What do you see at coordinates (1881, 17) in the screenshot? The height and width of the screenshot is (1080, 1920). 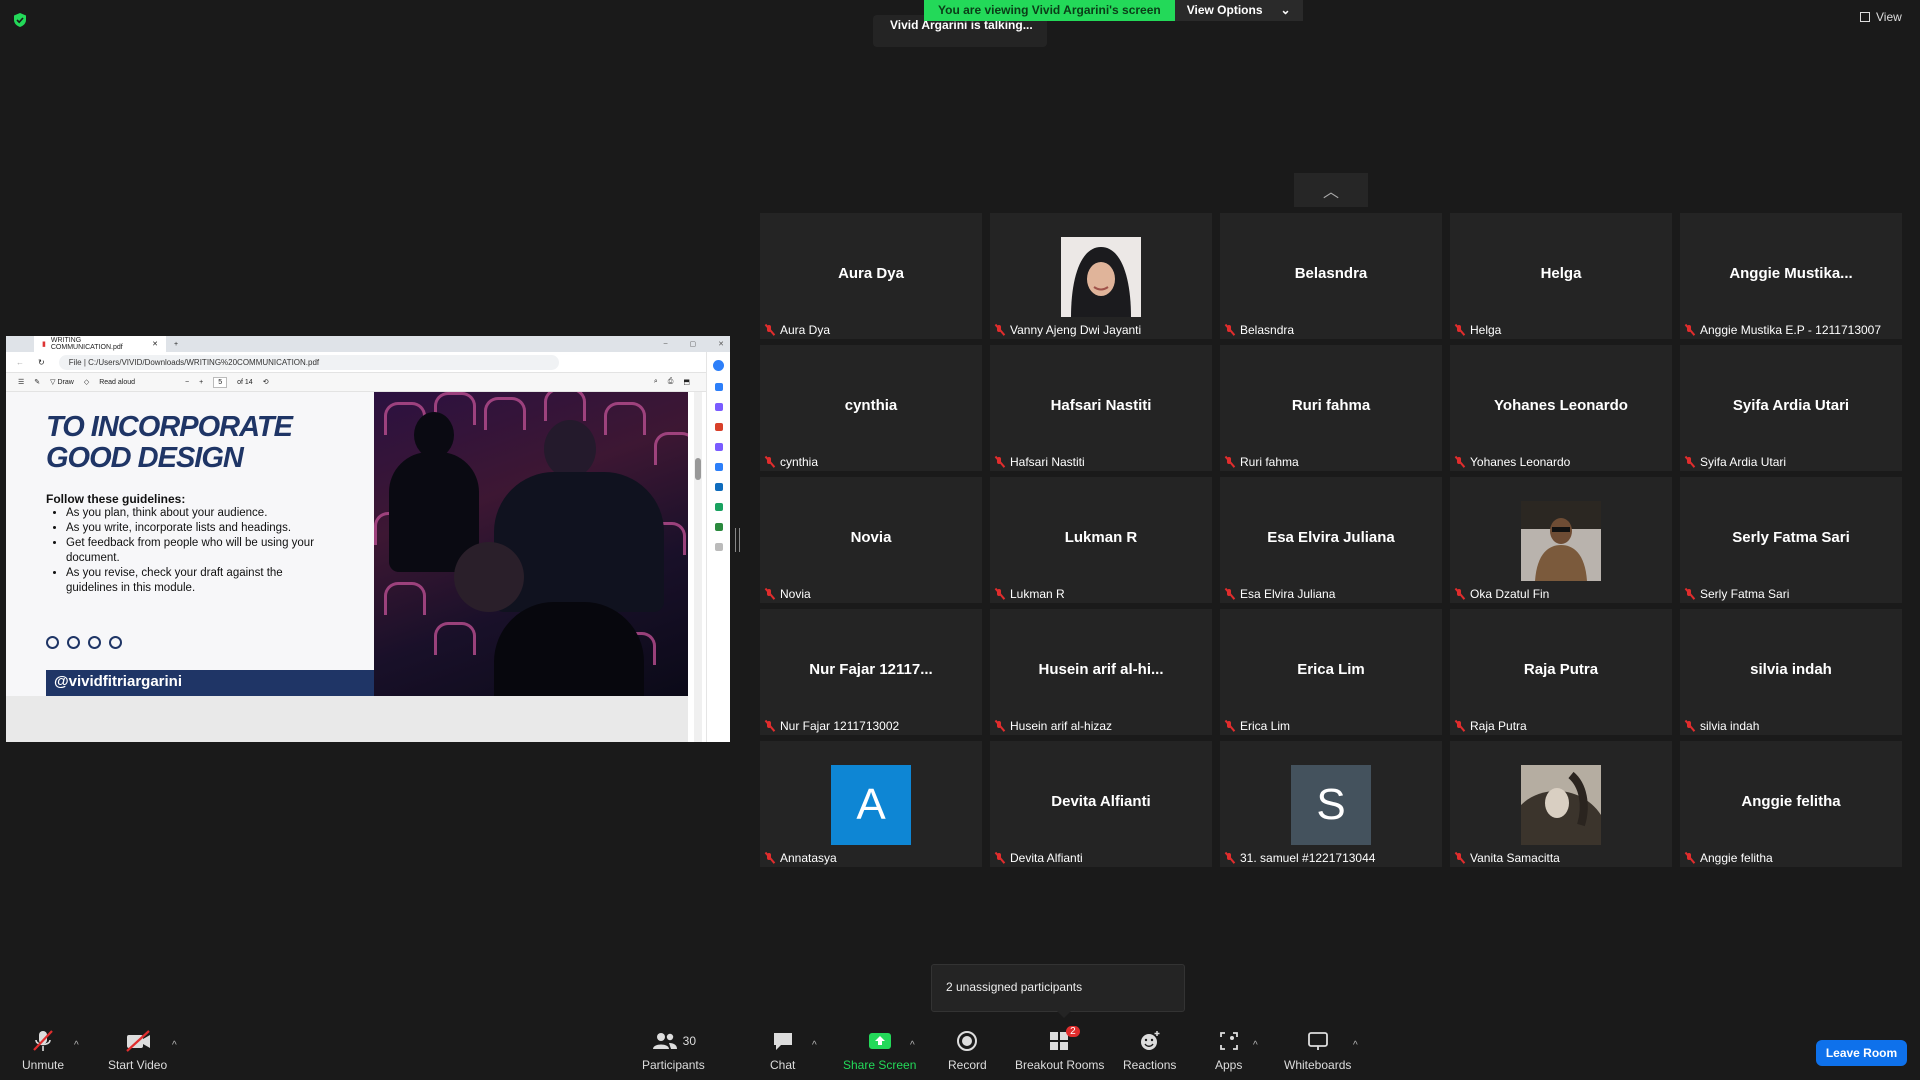 I see `view-button: View` at bounding box center [1881, 17].